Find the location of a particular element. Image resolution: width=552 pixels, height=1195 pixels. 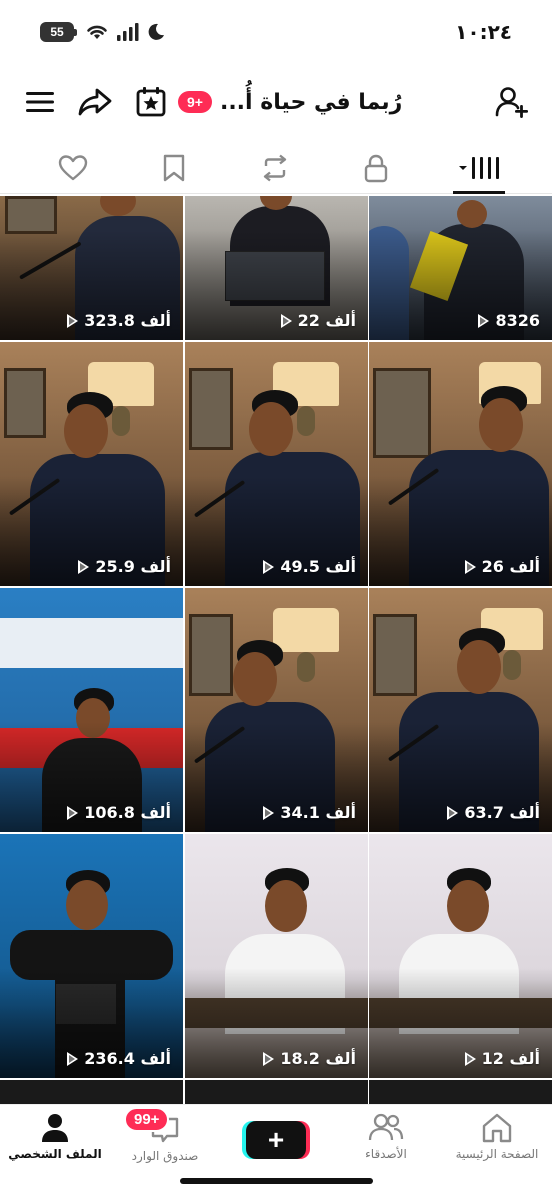

status-icons: 55 is located at coordinates (102, 32).